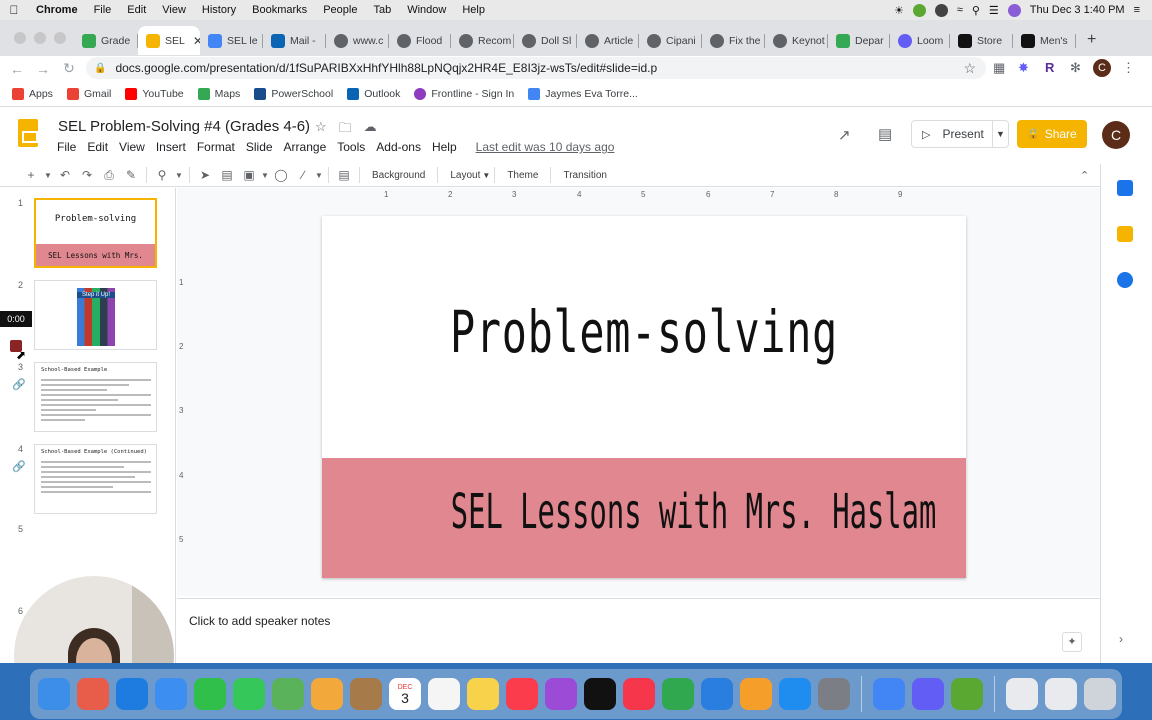  Describe the element at coordinates (95, 479) in the screenshot. I see `slide-thumbnail-4: School-Based Example (Continued)` at that location.